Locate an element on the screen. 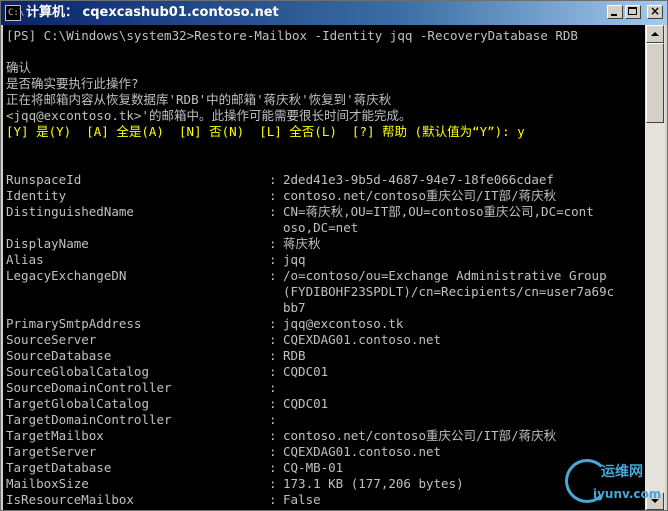  property-name: LegacyExchangeDN is located at coordinates (66, 275).